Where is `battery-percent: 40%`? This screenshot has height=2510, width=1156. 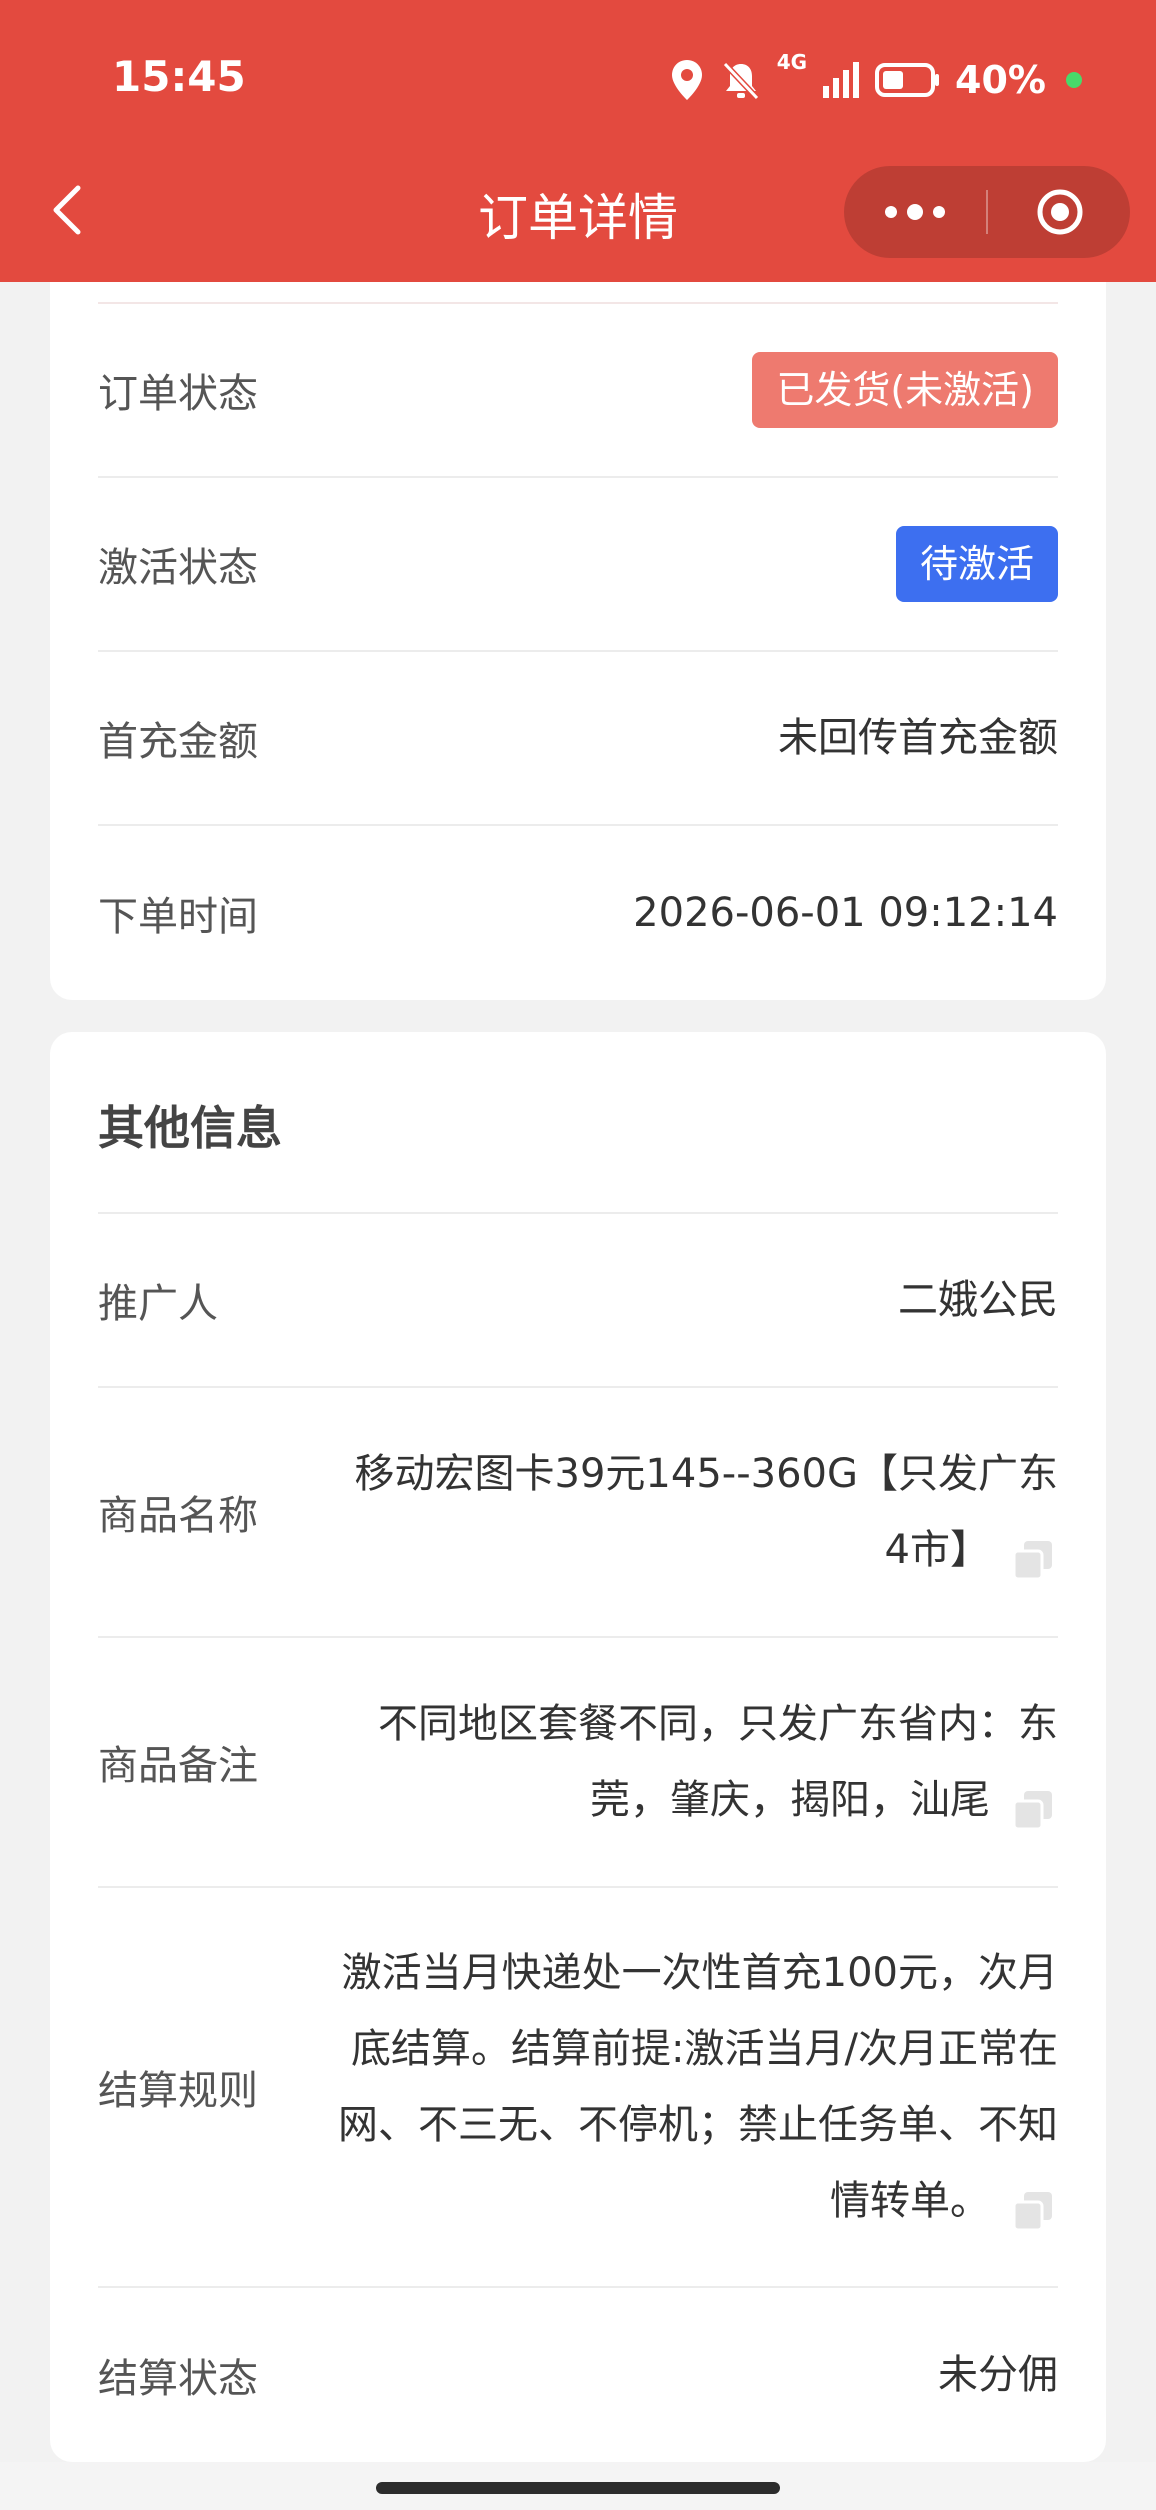 battery-percent: 40% is located at coordinates (1000, 80).